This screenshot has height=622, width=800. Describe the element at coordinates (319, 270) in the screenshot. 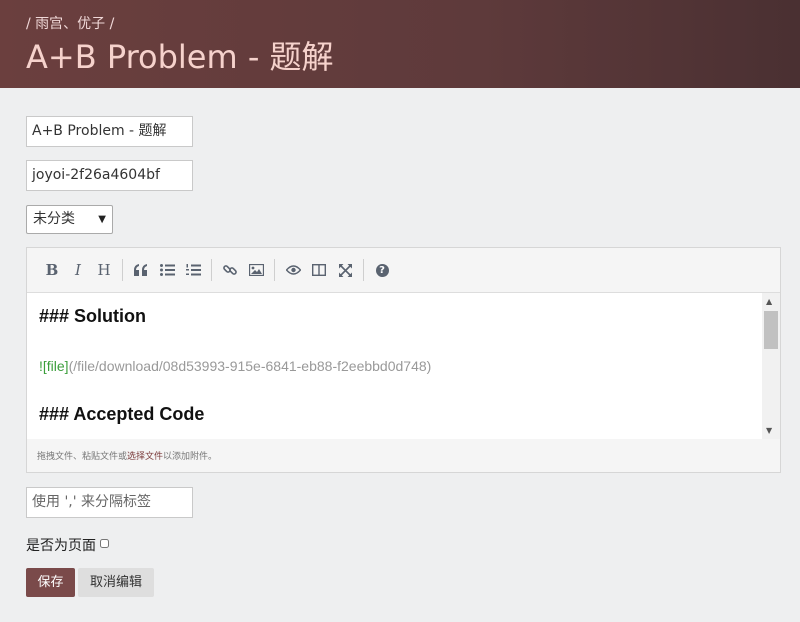

I see `columns-icon` at that location.